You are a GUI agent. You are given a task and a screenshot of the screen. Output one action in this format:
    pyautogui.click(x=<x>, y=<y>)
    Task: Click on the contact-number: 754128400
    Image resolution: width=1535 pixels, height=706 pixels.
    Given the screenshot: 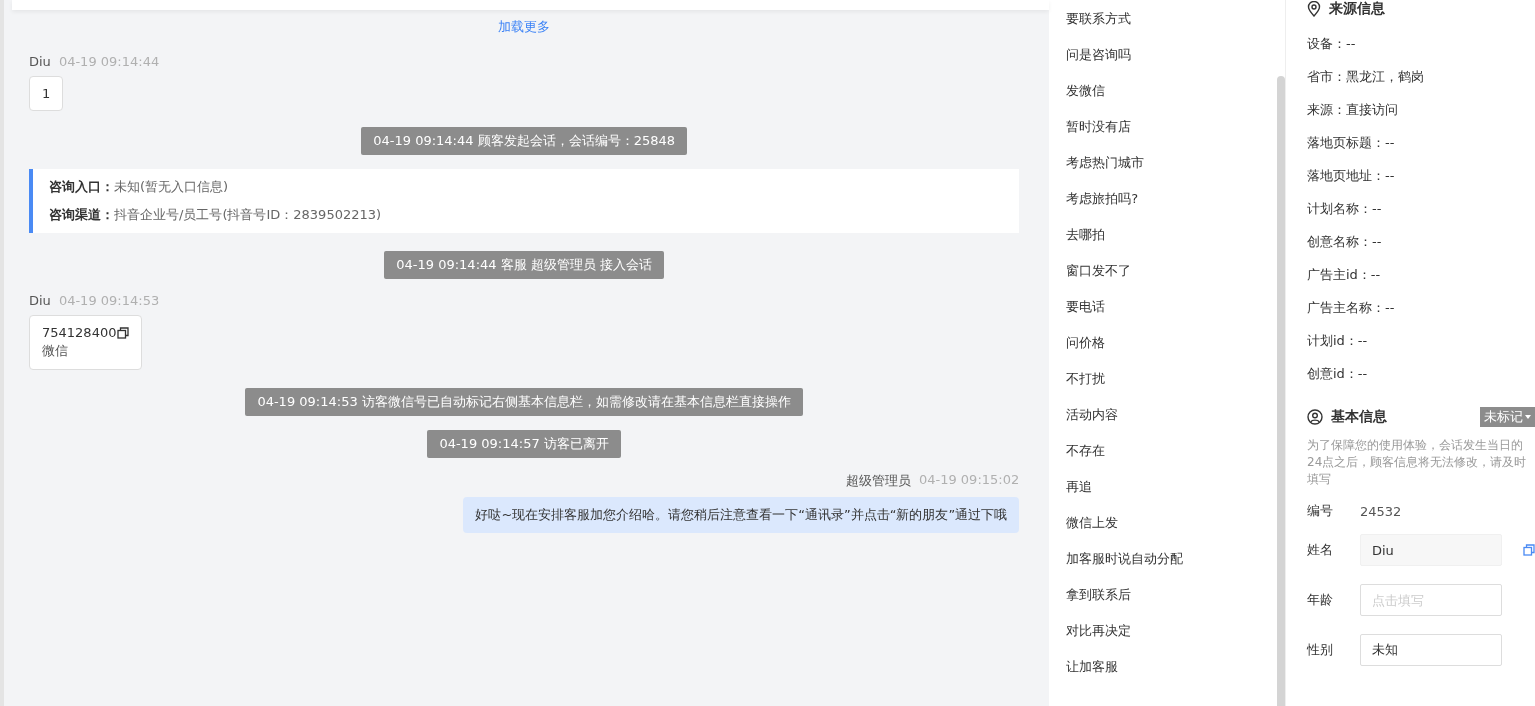 What is the action you would take?
    pyautogui.click(x=79, y=332)
    